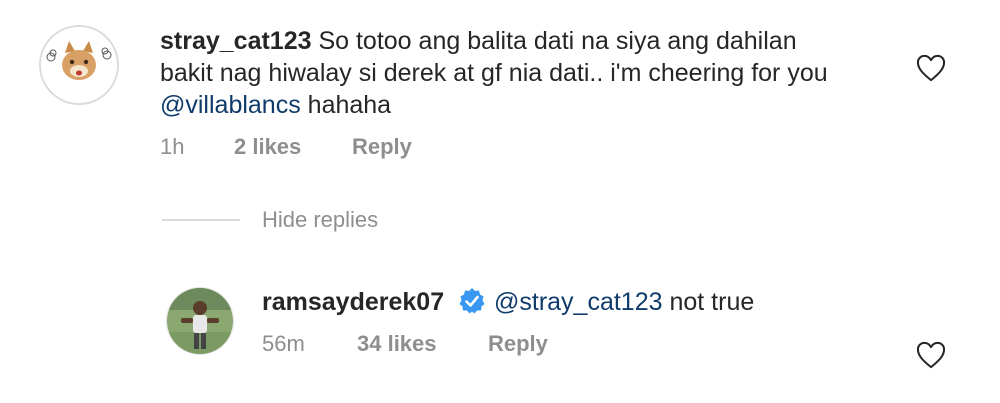 The width and height of the screenshot is (1000, 403). Describe the element at coordinates (236, 41) in the screenshot. I see `comment-username: stray_cat123` at that location.